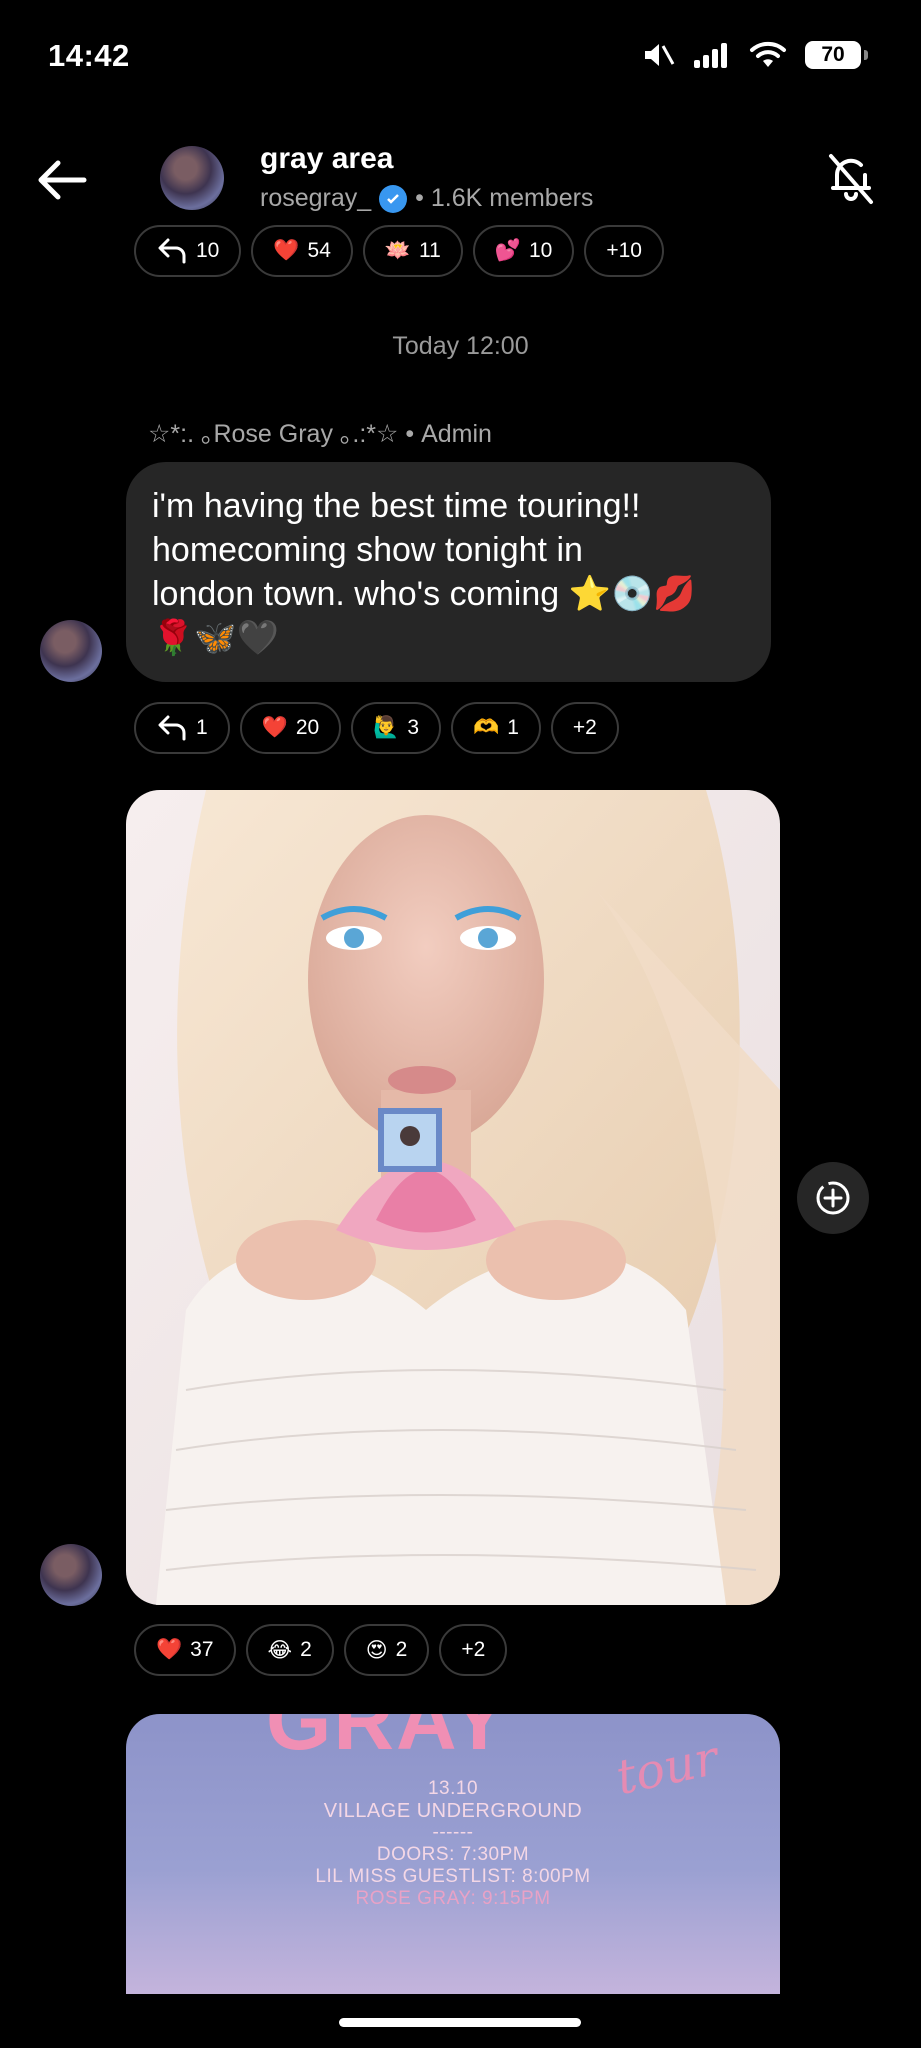 The height and width of the screenshot is (2048, 921). What do you see at coordinates (504, 198) in the screenshot?
I see `member-count: • 1.6K members` at bounding box center [504, 198].